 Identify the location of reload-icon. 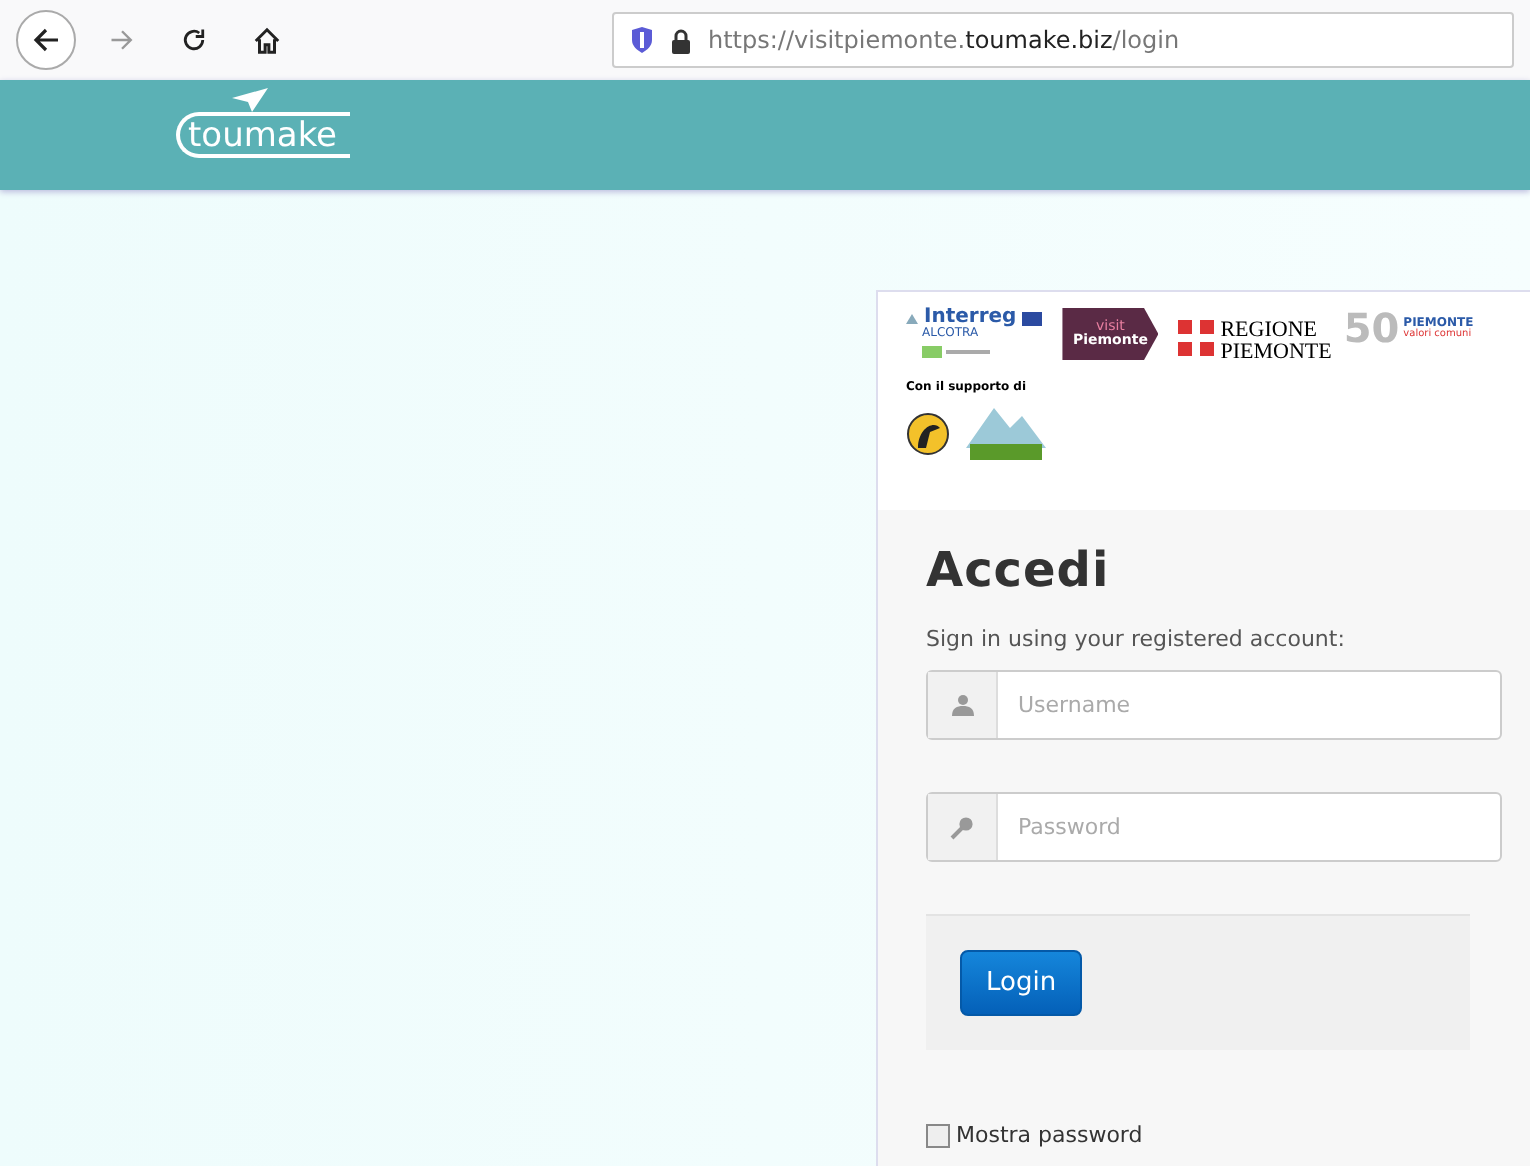
(194, 40).